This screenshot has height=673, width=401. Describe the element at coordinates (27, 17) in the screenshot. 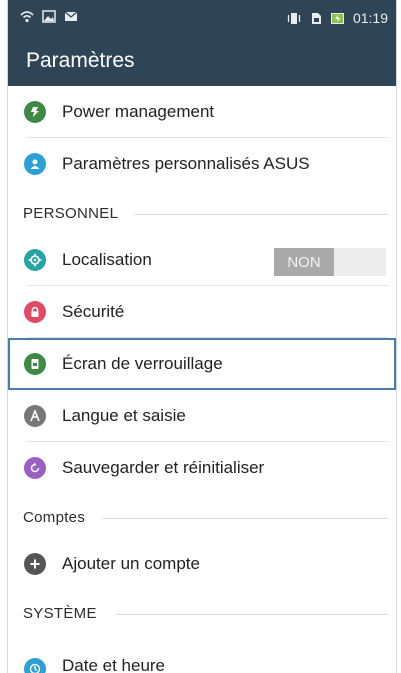

I see `wifi-icon` at that location.